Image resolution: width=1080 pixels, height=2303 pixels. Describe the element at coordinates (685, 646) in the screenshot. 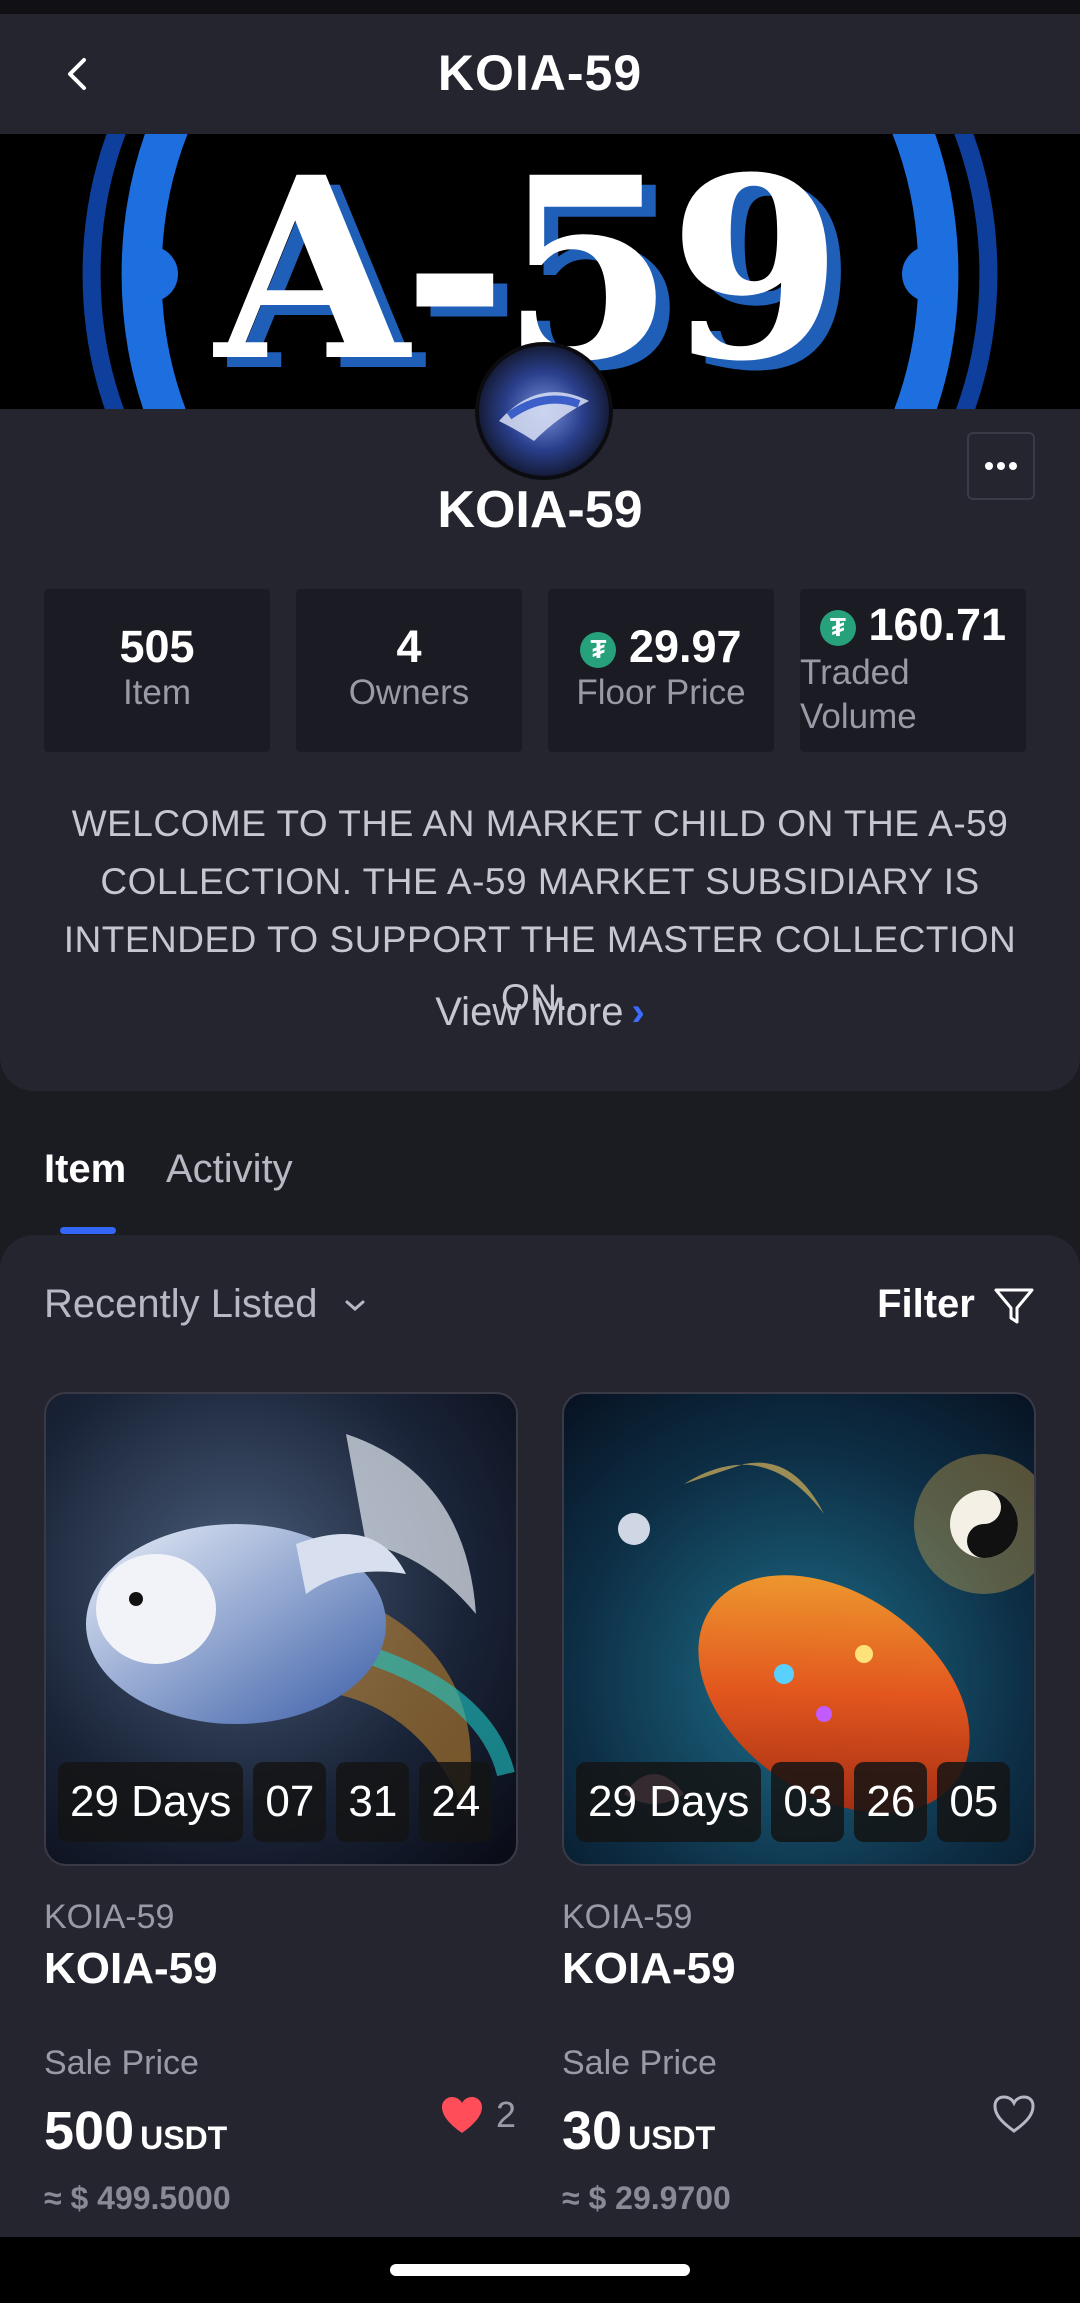

I see `stat-value: 29.97` at that location.